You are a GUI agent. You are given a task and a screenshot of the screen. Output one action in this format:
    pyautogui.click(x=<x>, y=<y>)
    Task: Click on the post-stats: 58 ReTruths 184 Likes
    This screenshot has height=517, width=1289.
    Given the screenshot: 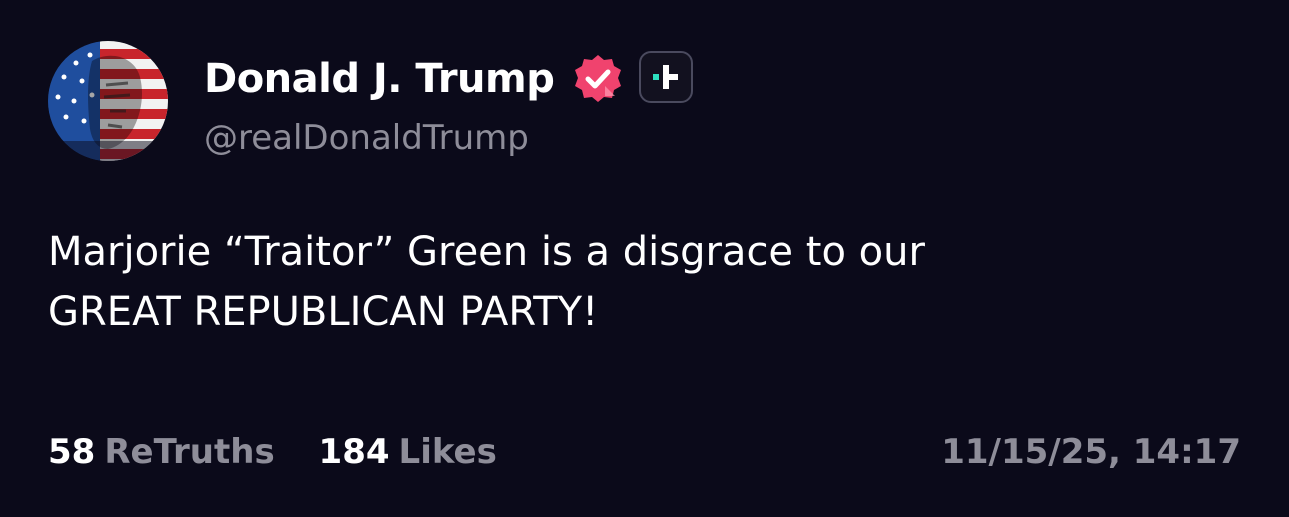 What is the action you would take?
    pyautogui.click(x=288, y=452)
    